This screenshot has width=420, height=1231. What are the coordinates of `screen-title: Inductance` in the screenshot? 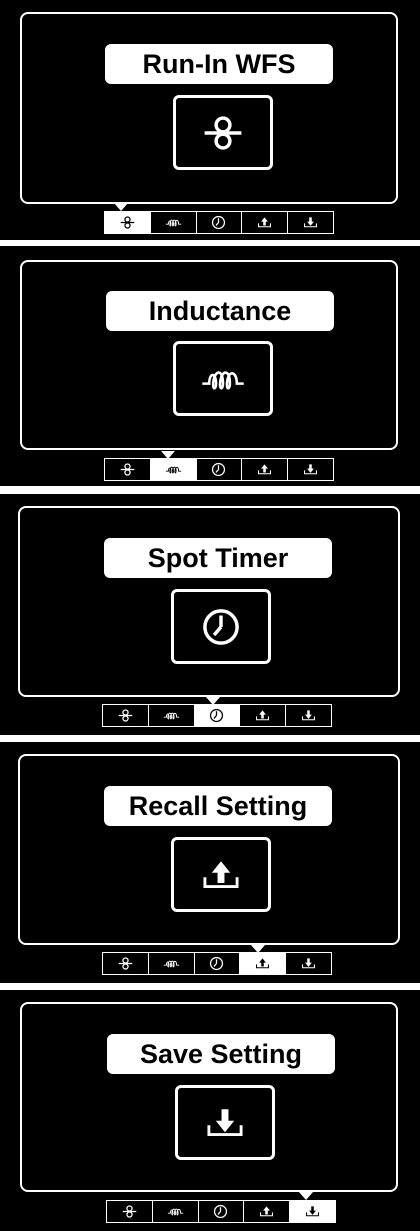 It's located at (220, 311).